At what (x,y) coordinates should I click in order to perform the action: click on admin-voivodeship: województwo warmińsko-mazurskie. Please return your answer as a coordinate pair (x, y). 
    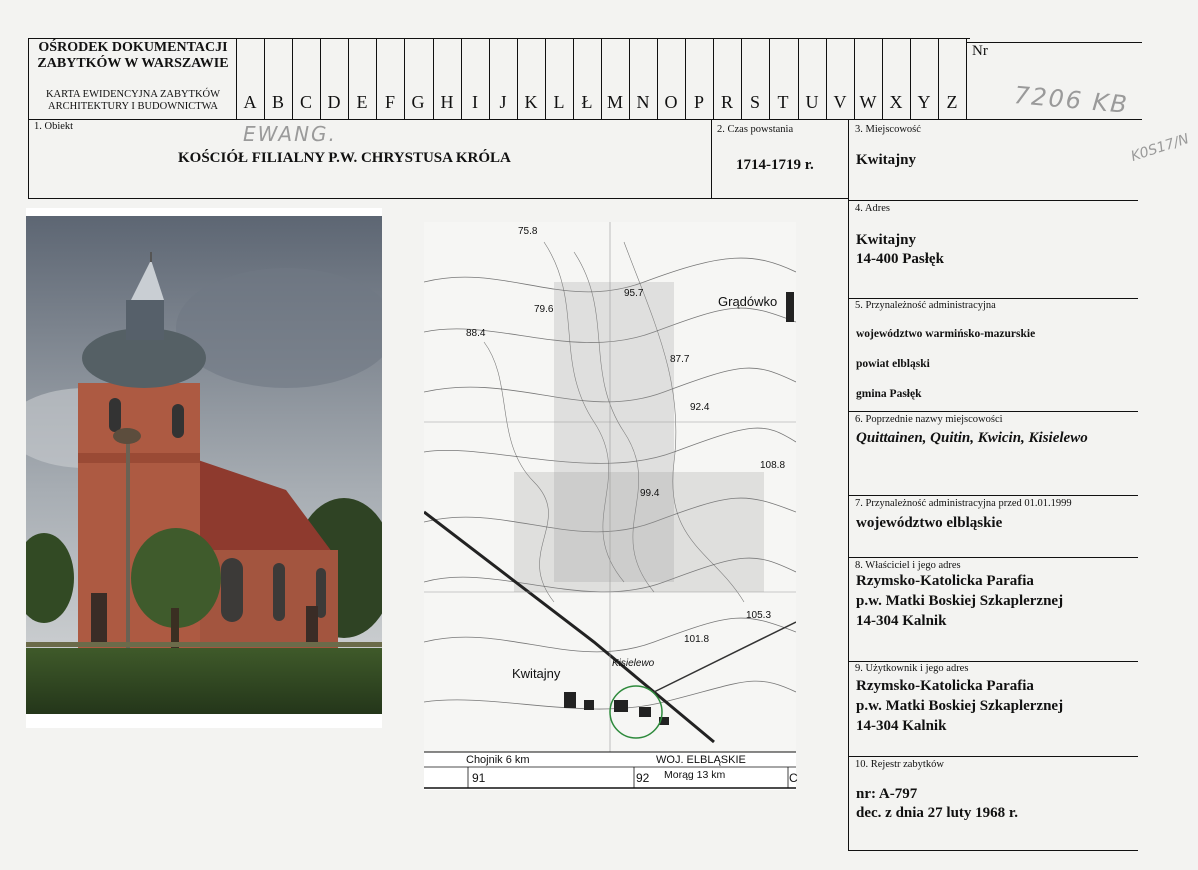
    Looking at the image, I should click on (946, 334).